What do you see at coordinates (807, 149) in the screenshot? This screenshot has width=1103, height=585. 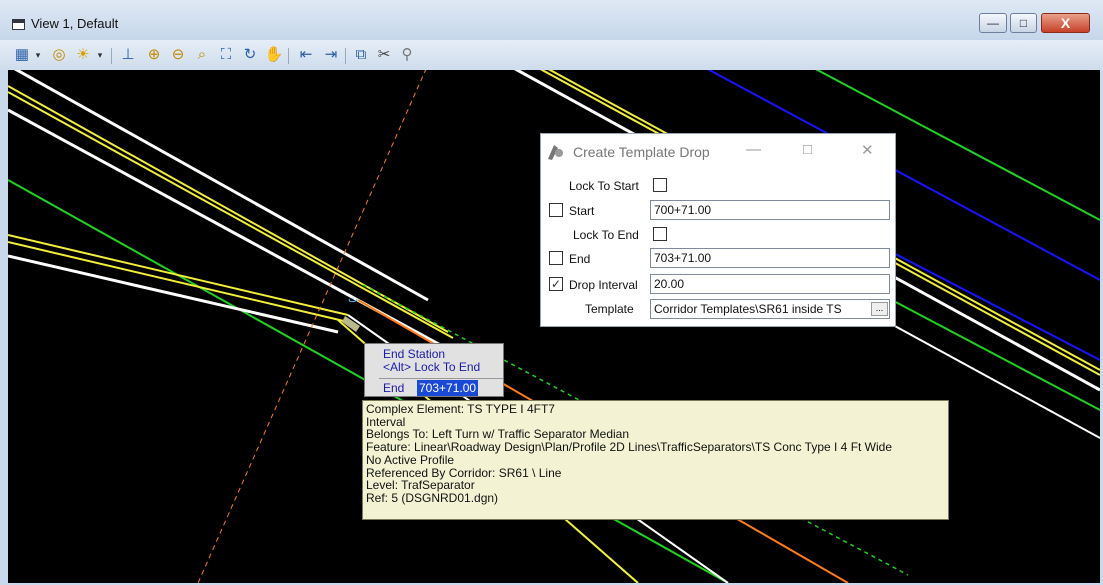 I see `dialog-maximize-button: □` at bounding box center [807, 149].